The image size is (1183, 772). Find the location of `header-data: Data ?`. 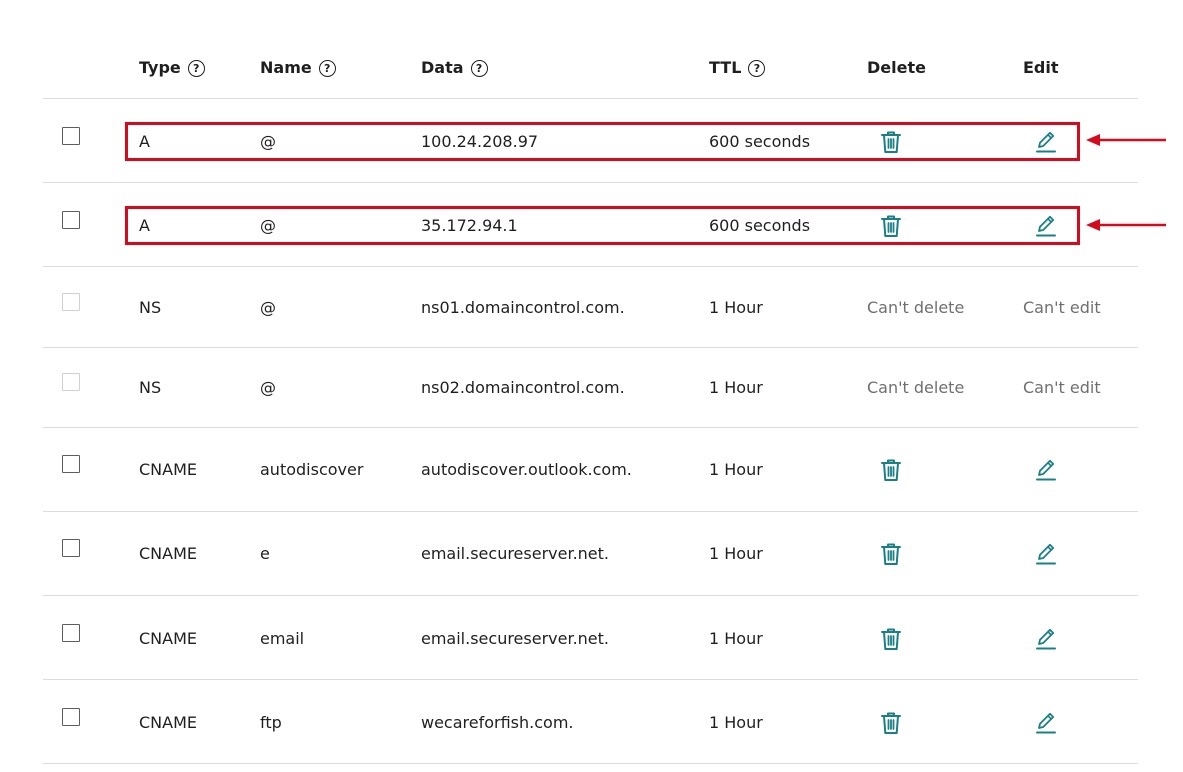

header-data: Data ? is located at coordinates (454, 68).